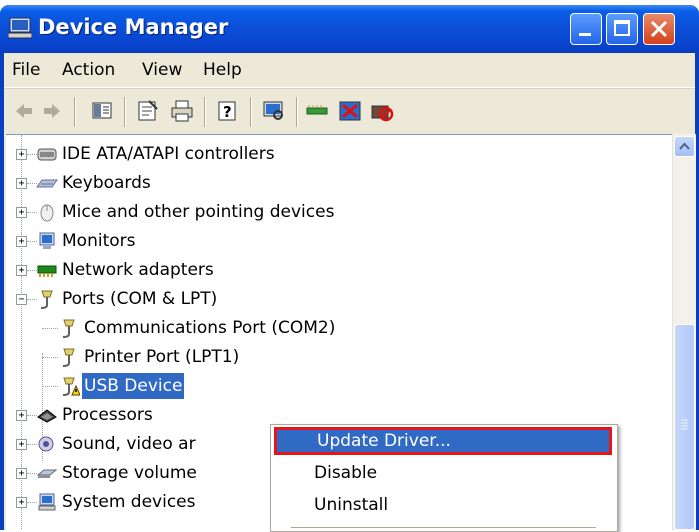 This screenshot has width=699, height=532. What do you see at coordinates (443, 473) in the screenshot?
I see `menu-item-disable: Disable` at bounding box center [443, 473].